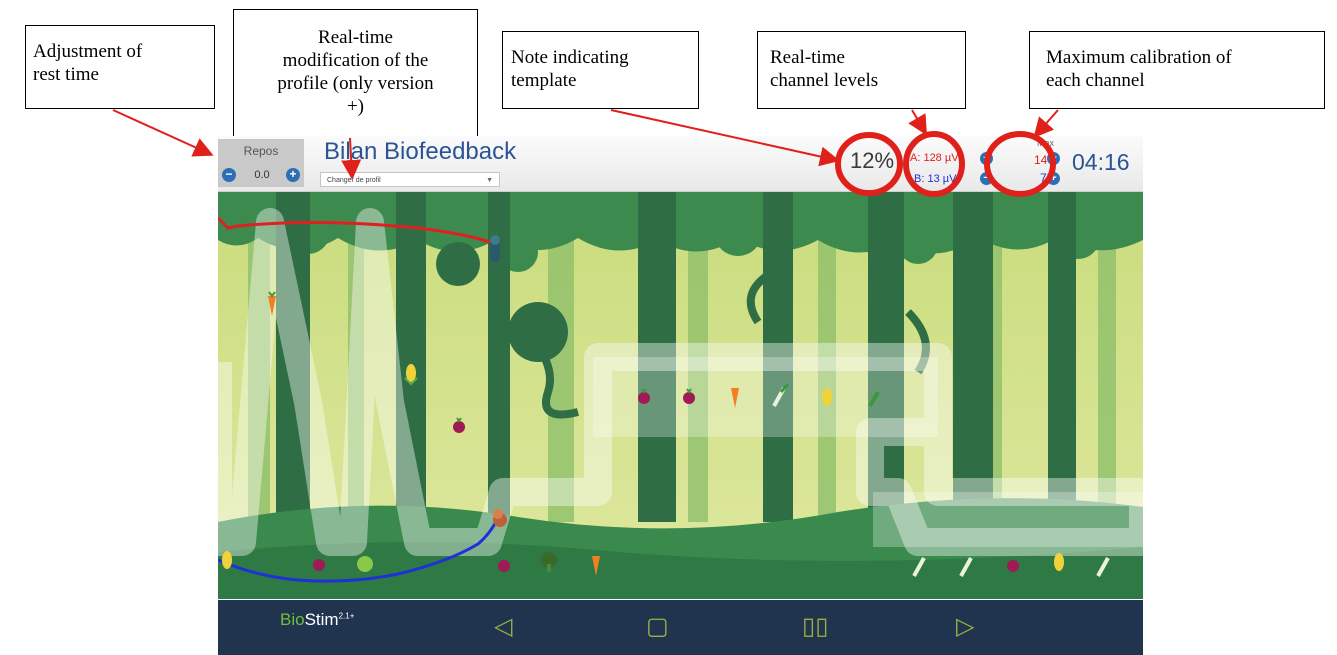  Describe the element at coordinates (585, 153) in the screenshot. I see `annotation-overlay` at that location.